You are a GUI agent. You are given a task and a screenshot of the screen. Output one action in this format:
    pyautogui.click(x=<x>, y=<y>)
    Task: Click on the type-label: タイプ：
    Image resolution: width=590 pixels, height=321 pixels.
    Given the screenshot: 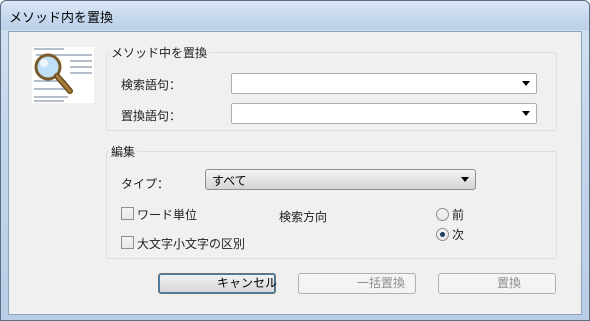 What is the action you would take?
    pyautogui.click(x=145, y=184)
    